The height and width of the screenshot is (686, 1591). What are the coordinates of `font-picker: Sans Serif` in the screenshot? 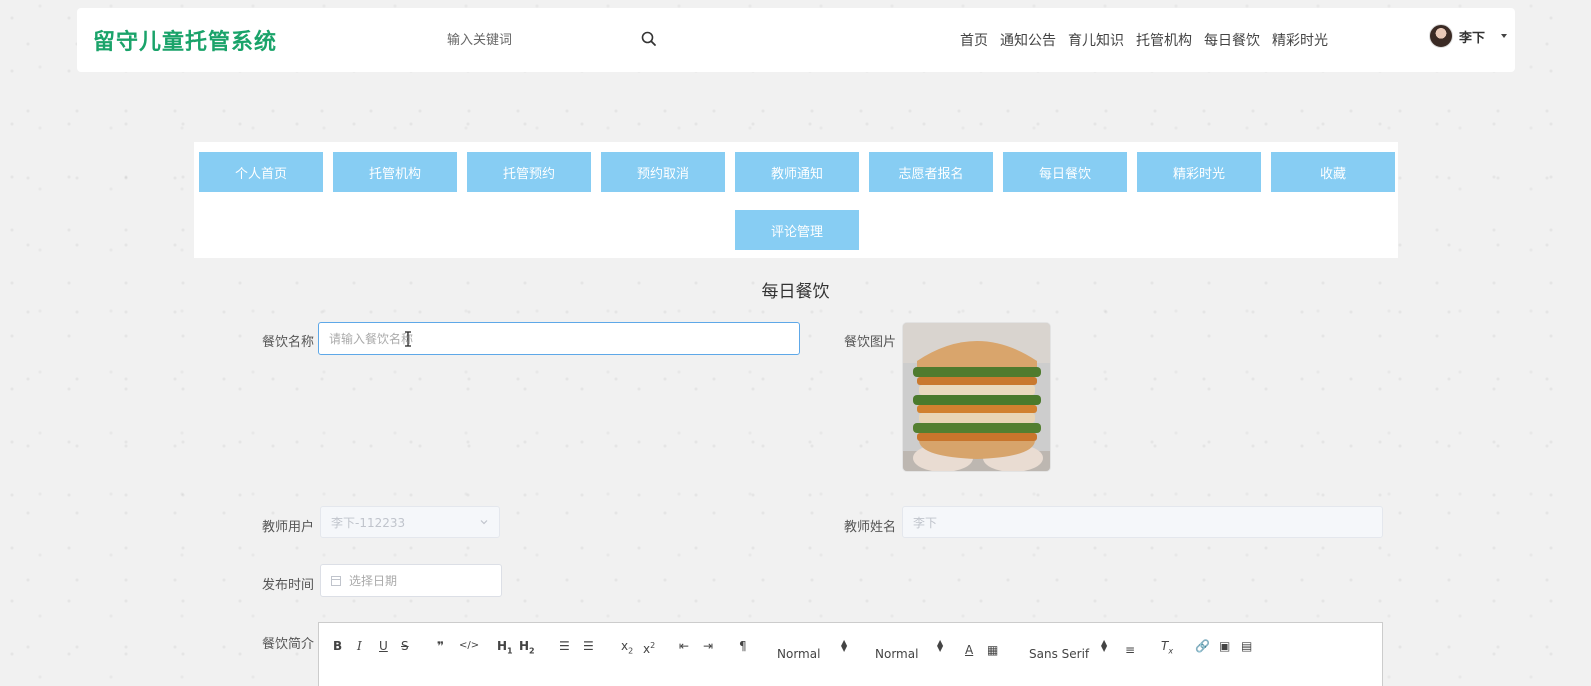 It's located at (1059, 654).